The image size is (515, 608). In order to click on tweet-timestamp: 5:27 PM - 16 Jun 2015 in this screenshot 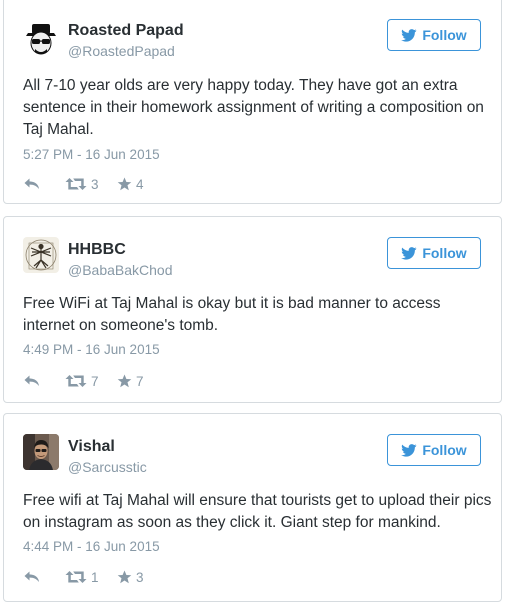, I will do `click(91, 154)`.